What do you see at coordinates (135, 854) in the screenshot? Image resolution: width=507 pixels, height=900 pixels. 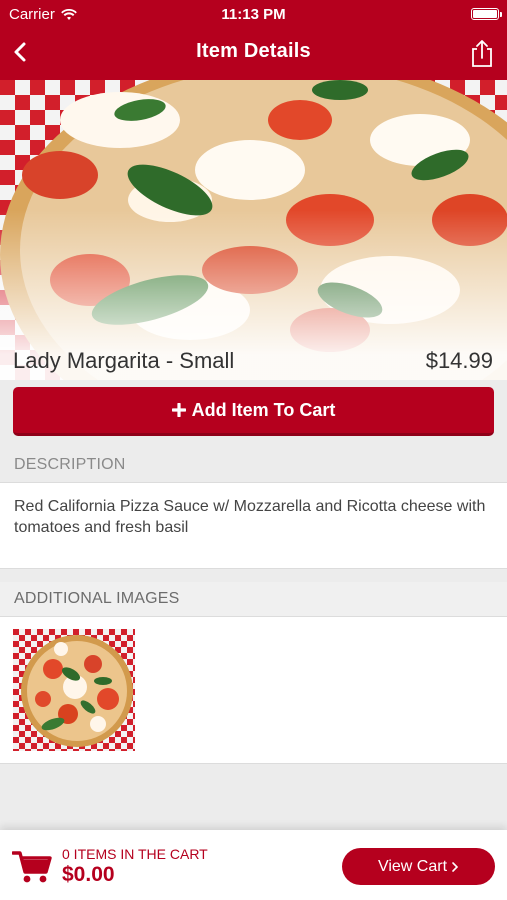 I see `cart-item-count: 0 ITEMS IN THE CART` at bounding box center [135, 854].